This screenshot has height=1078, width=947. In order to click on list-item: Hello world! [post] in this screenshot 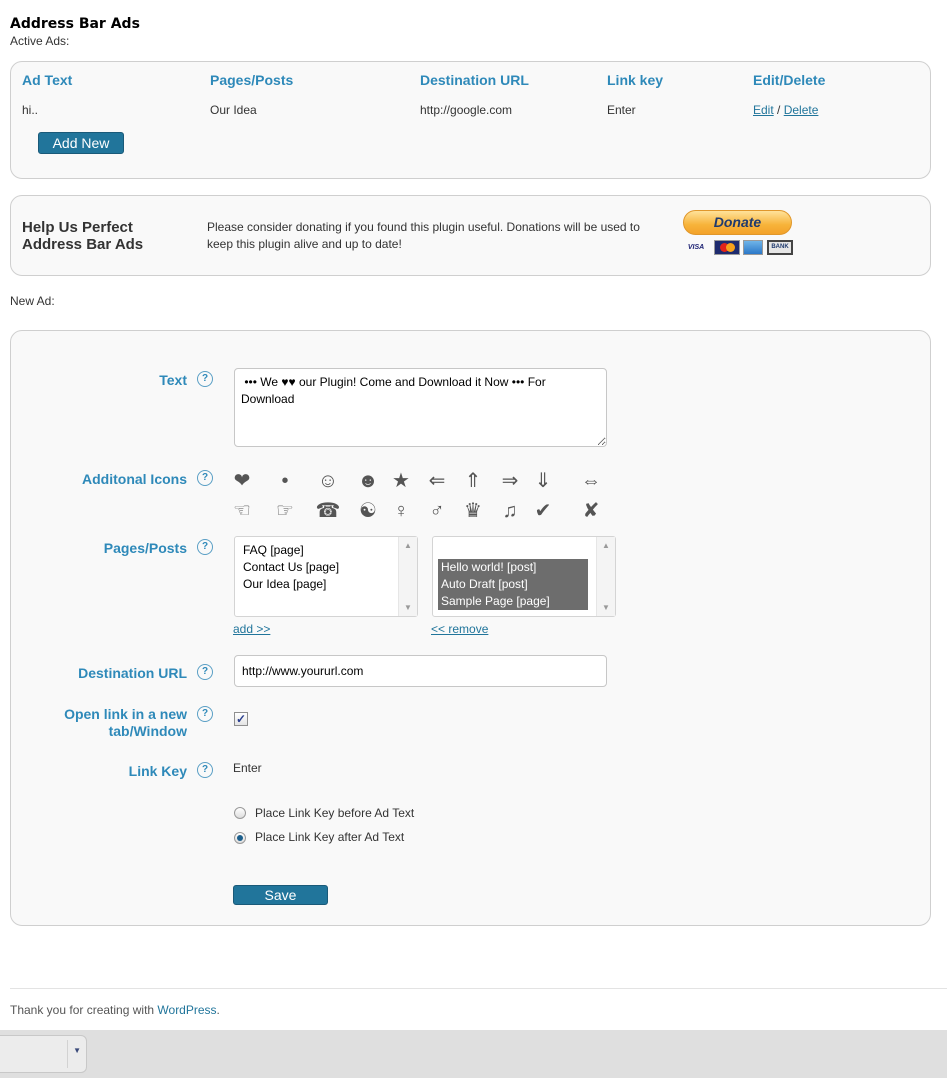, I will do `click(513, 567)`.